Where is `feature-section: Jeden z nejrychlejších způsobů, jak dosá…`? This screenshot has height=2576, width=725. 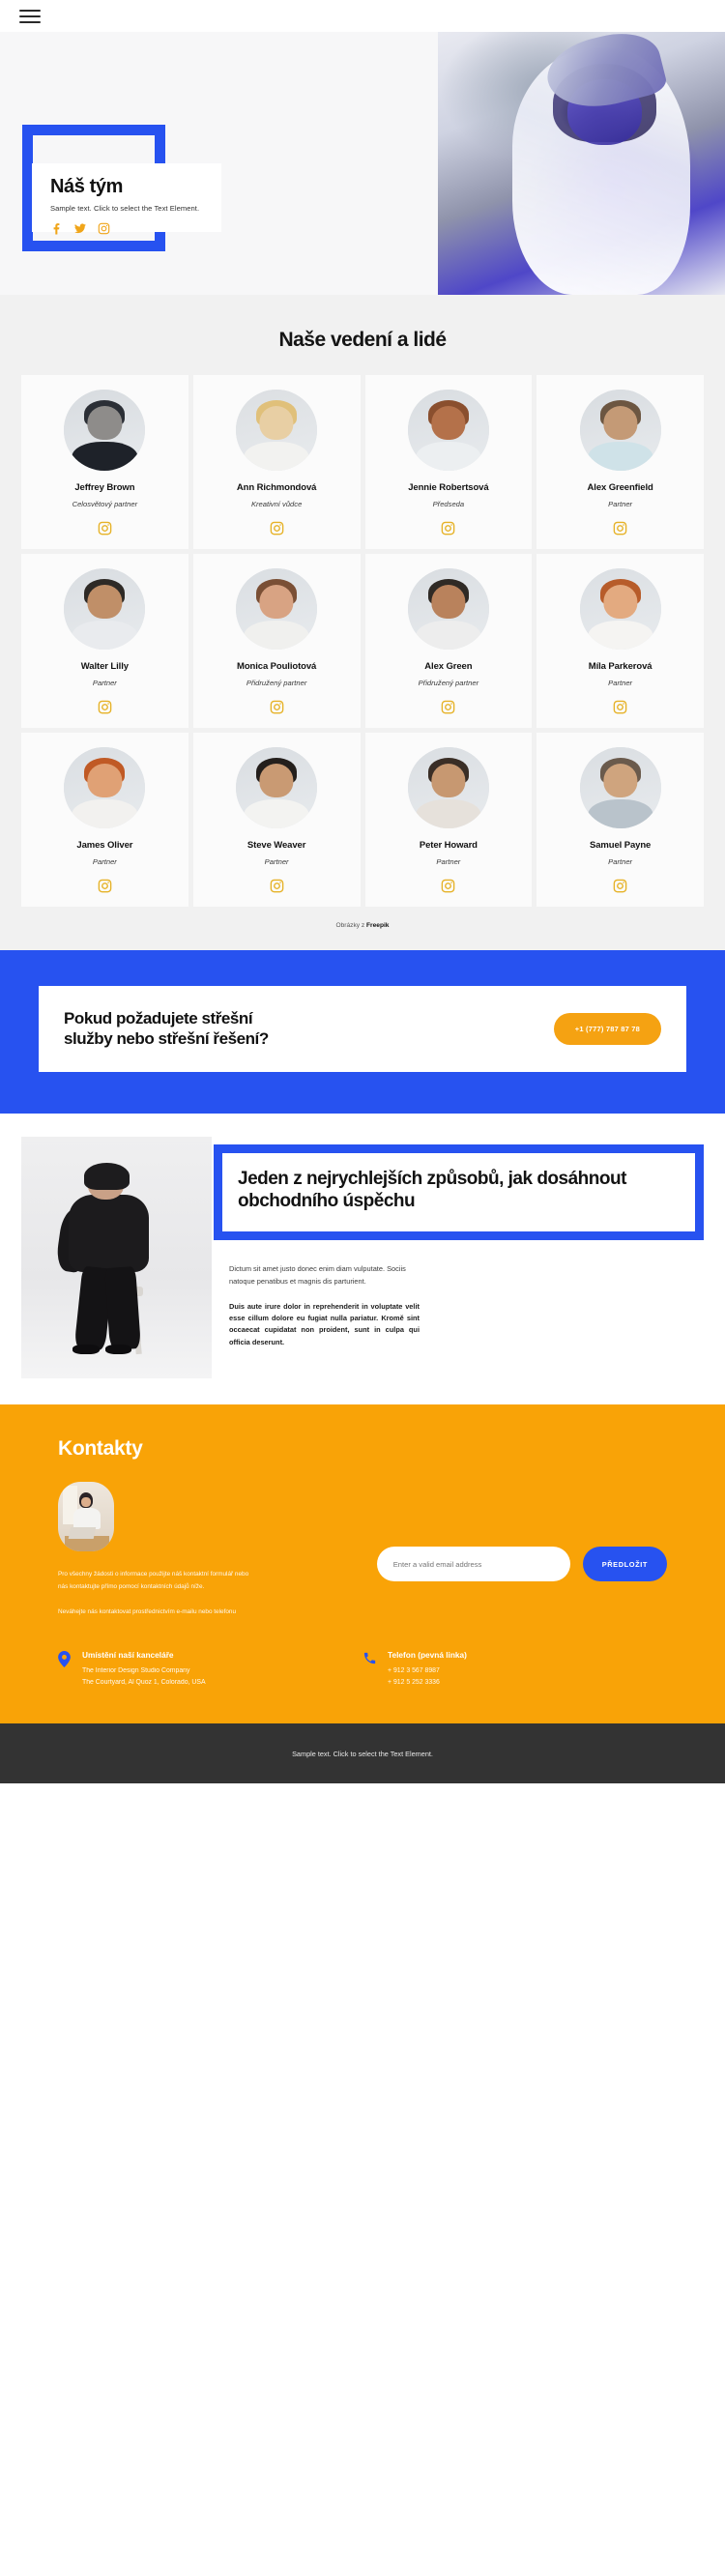 feature-section: Jeden z nejrychlejších způsobů, jak dosá… is located at coordinates (362, 1258).